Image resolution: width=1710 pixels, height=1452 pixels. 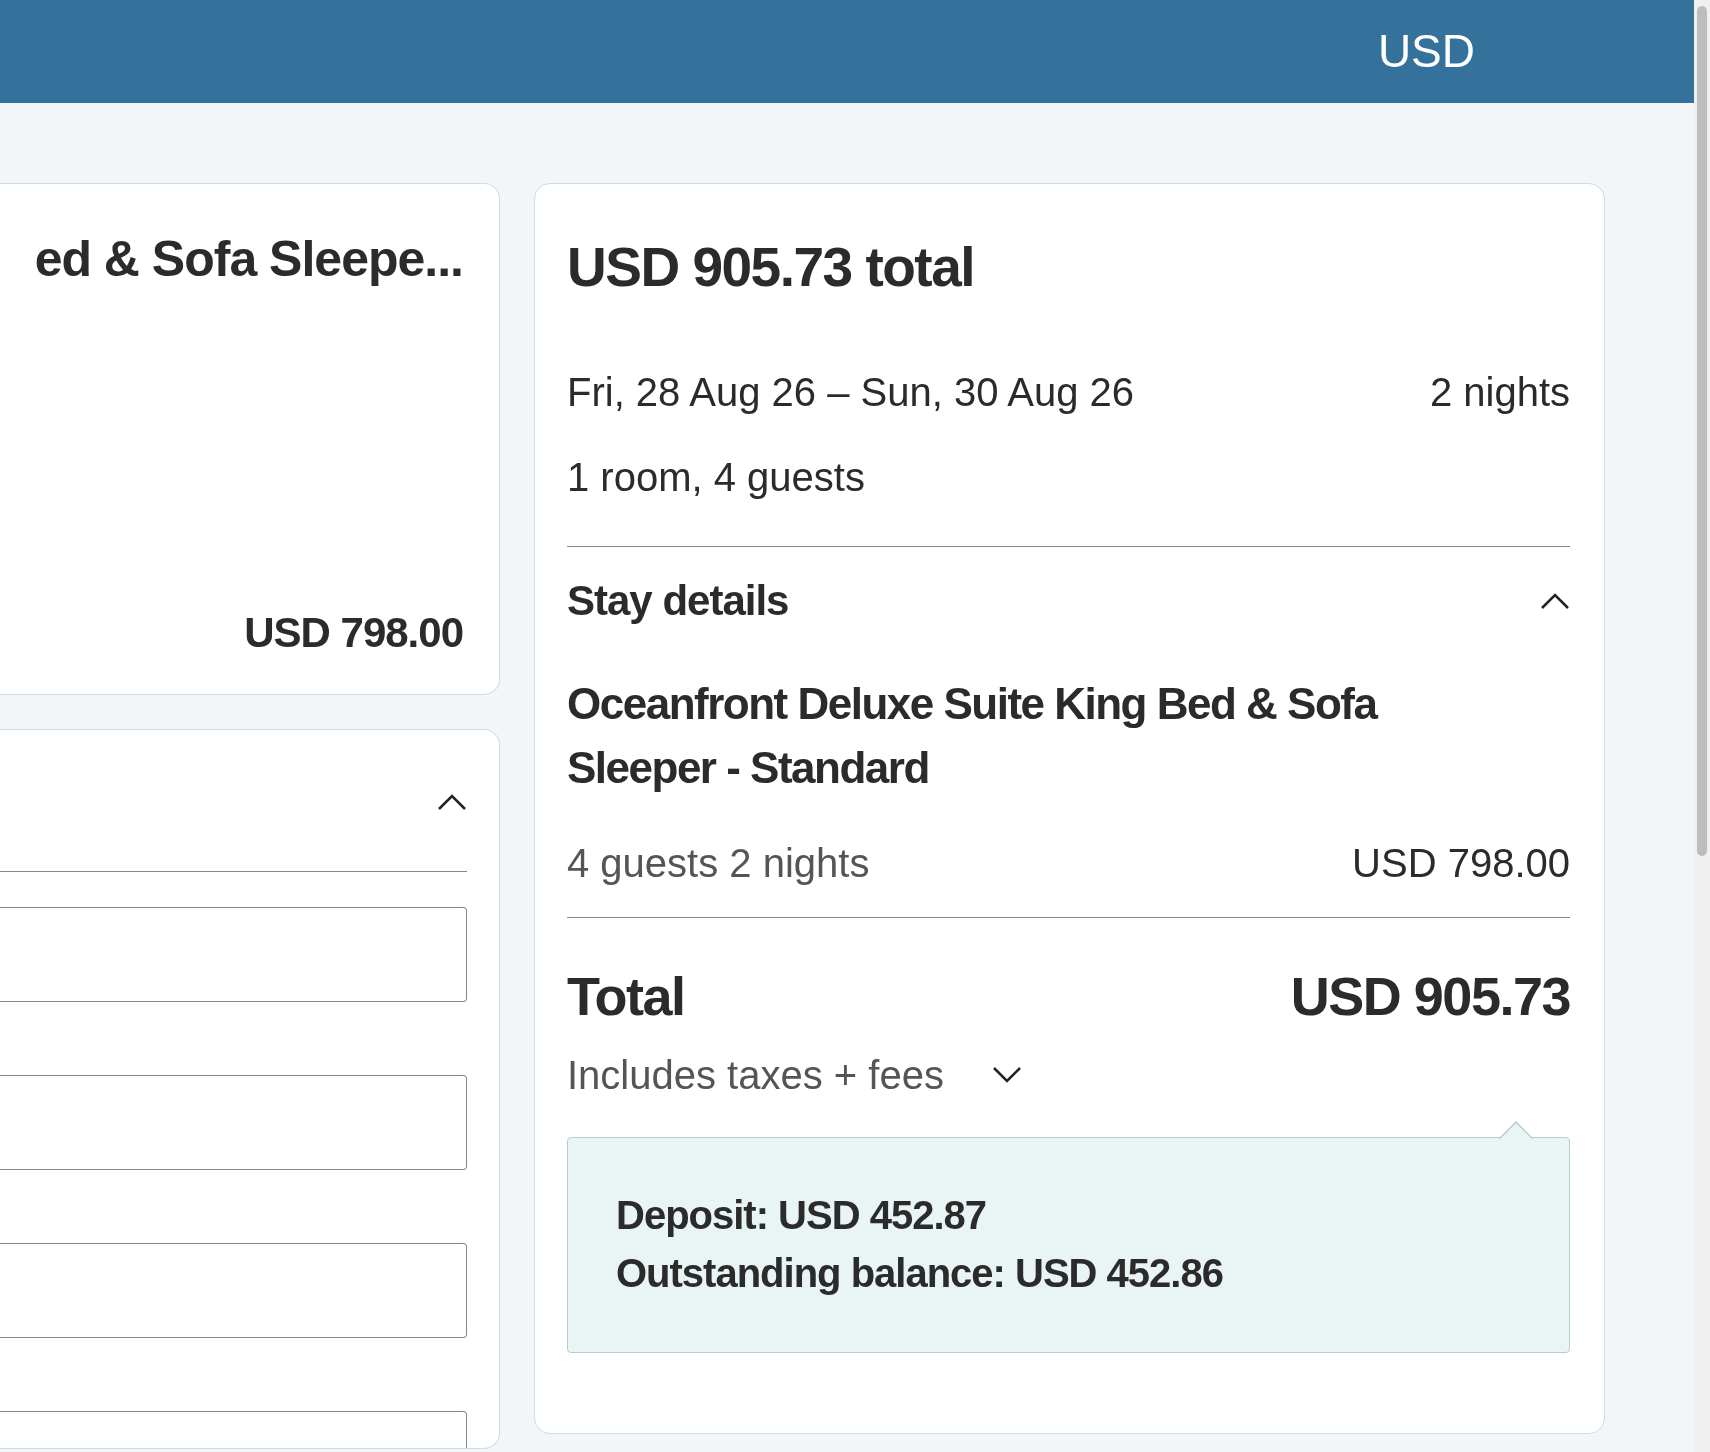 I want to click on taxes-note: Includes taxes + fees, so click(x=755, y=1075).